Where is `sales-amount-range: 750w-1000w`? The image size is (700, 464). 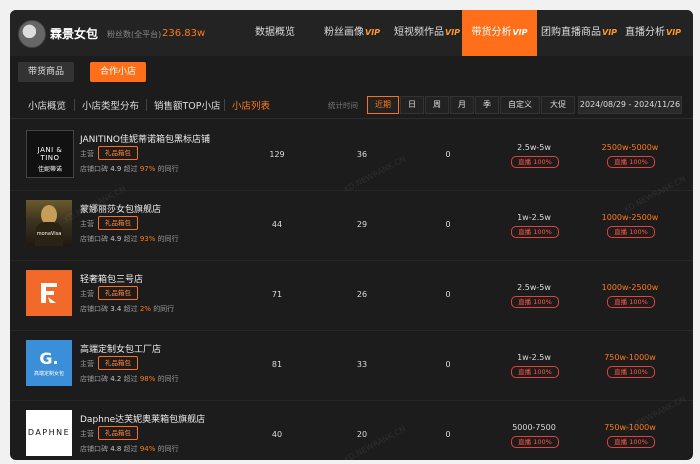 sales-amount-range: 750w-1000w is located at coordinates (630, 357).